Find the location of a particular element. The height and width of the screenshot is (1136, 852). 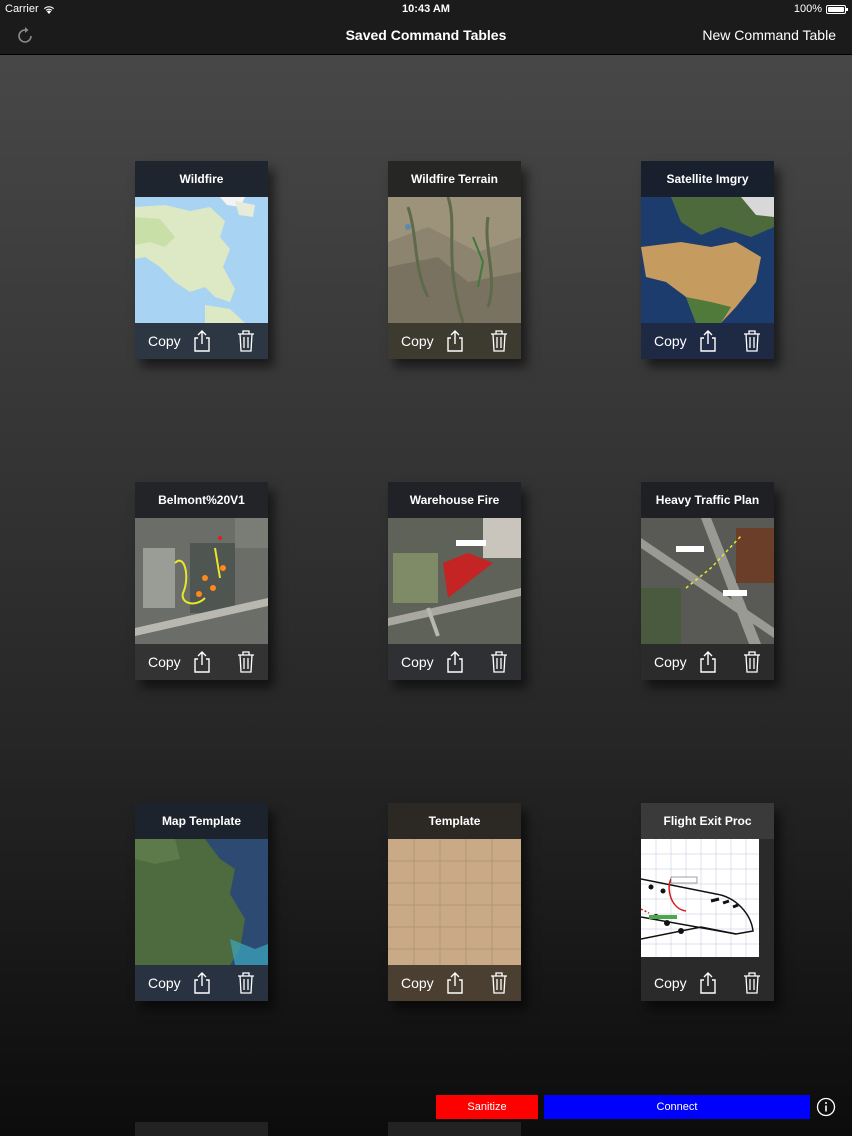

battery-status: 100% is located at coordinates (820, 9).